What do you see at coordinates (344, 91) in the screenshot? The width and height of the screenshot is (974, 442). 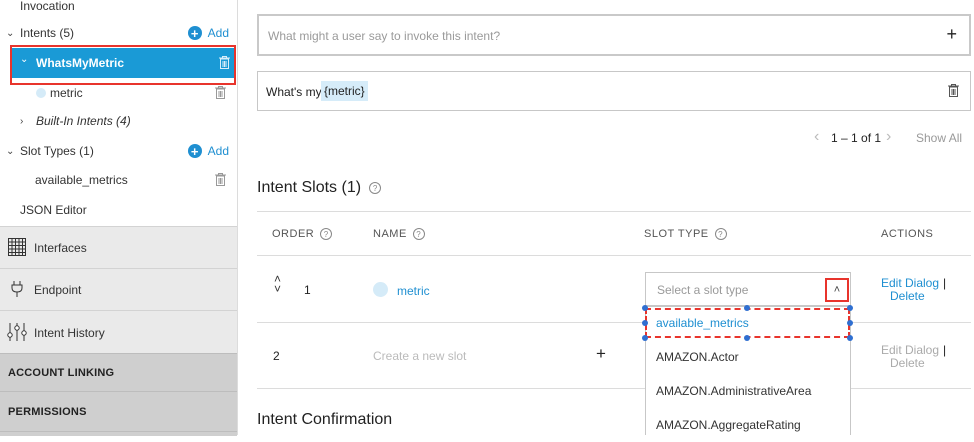 I see `utterance-slot-chip: {metric}` at bounding box center [344, 91].